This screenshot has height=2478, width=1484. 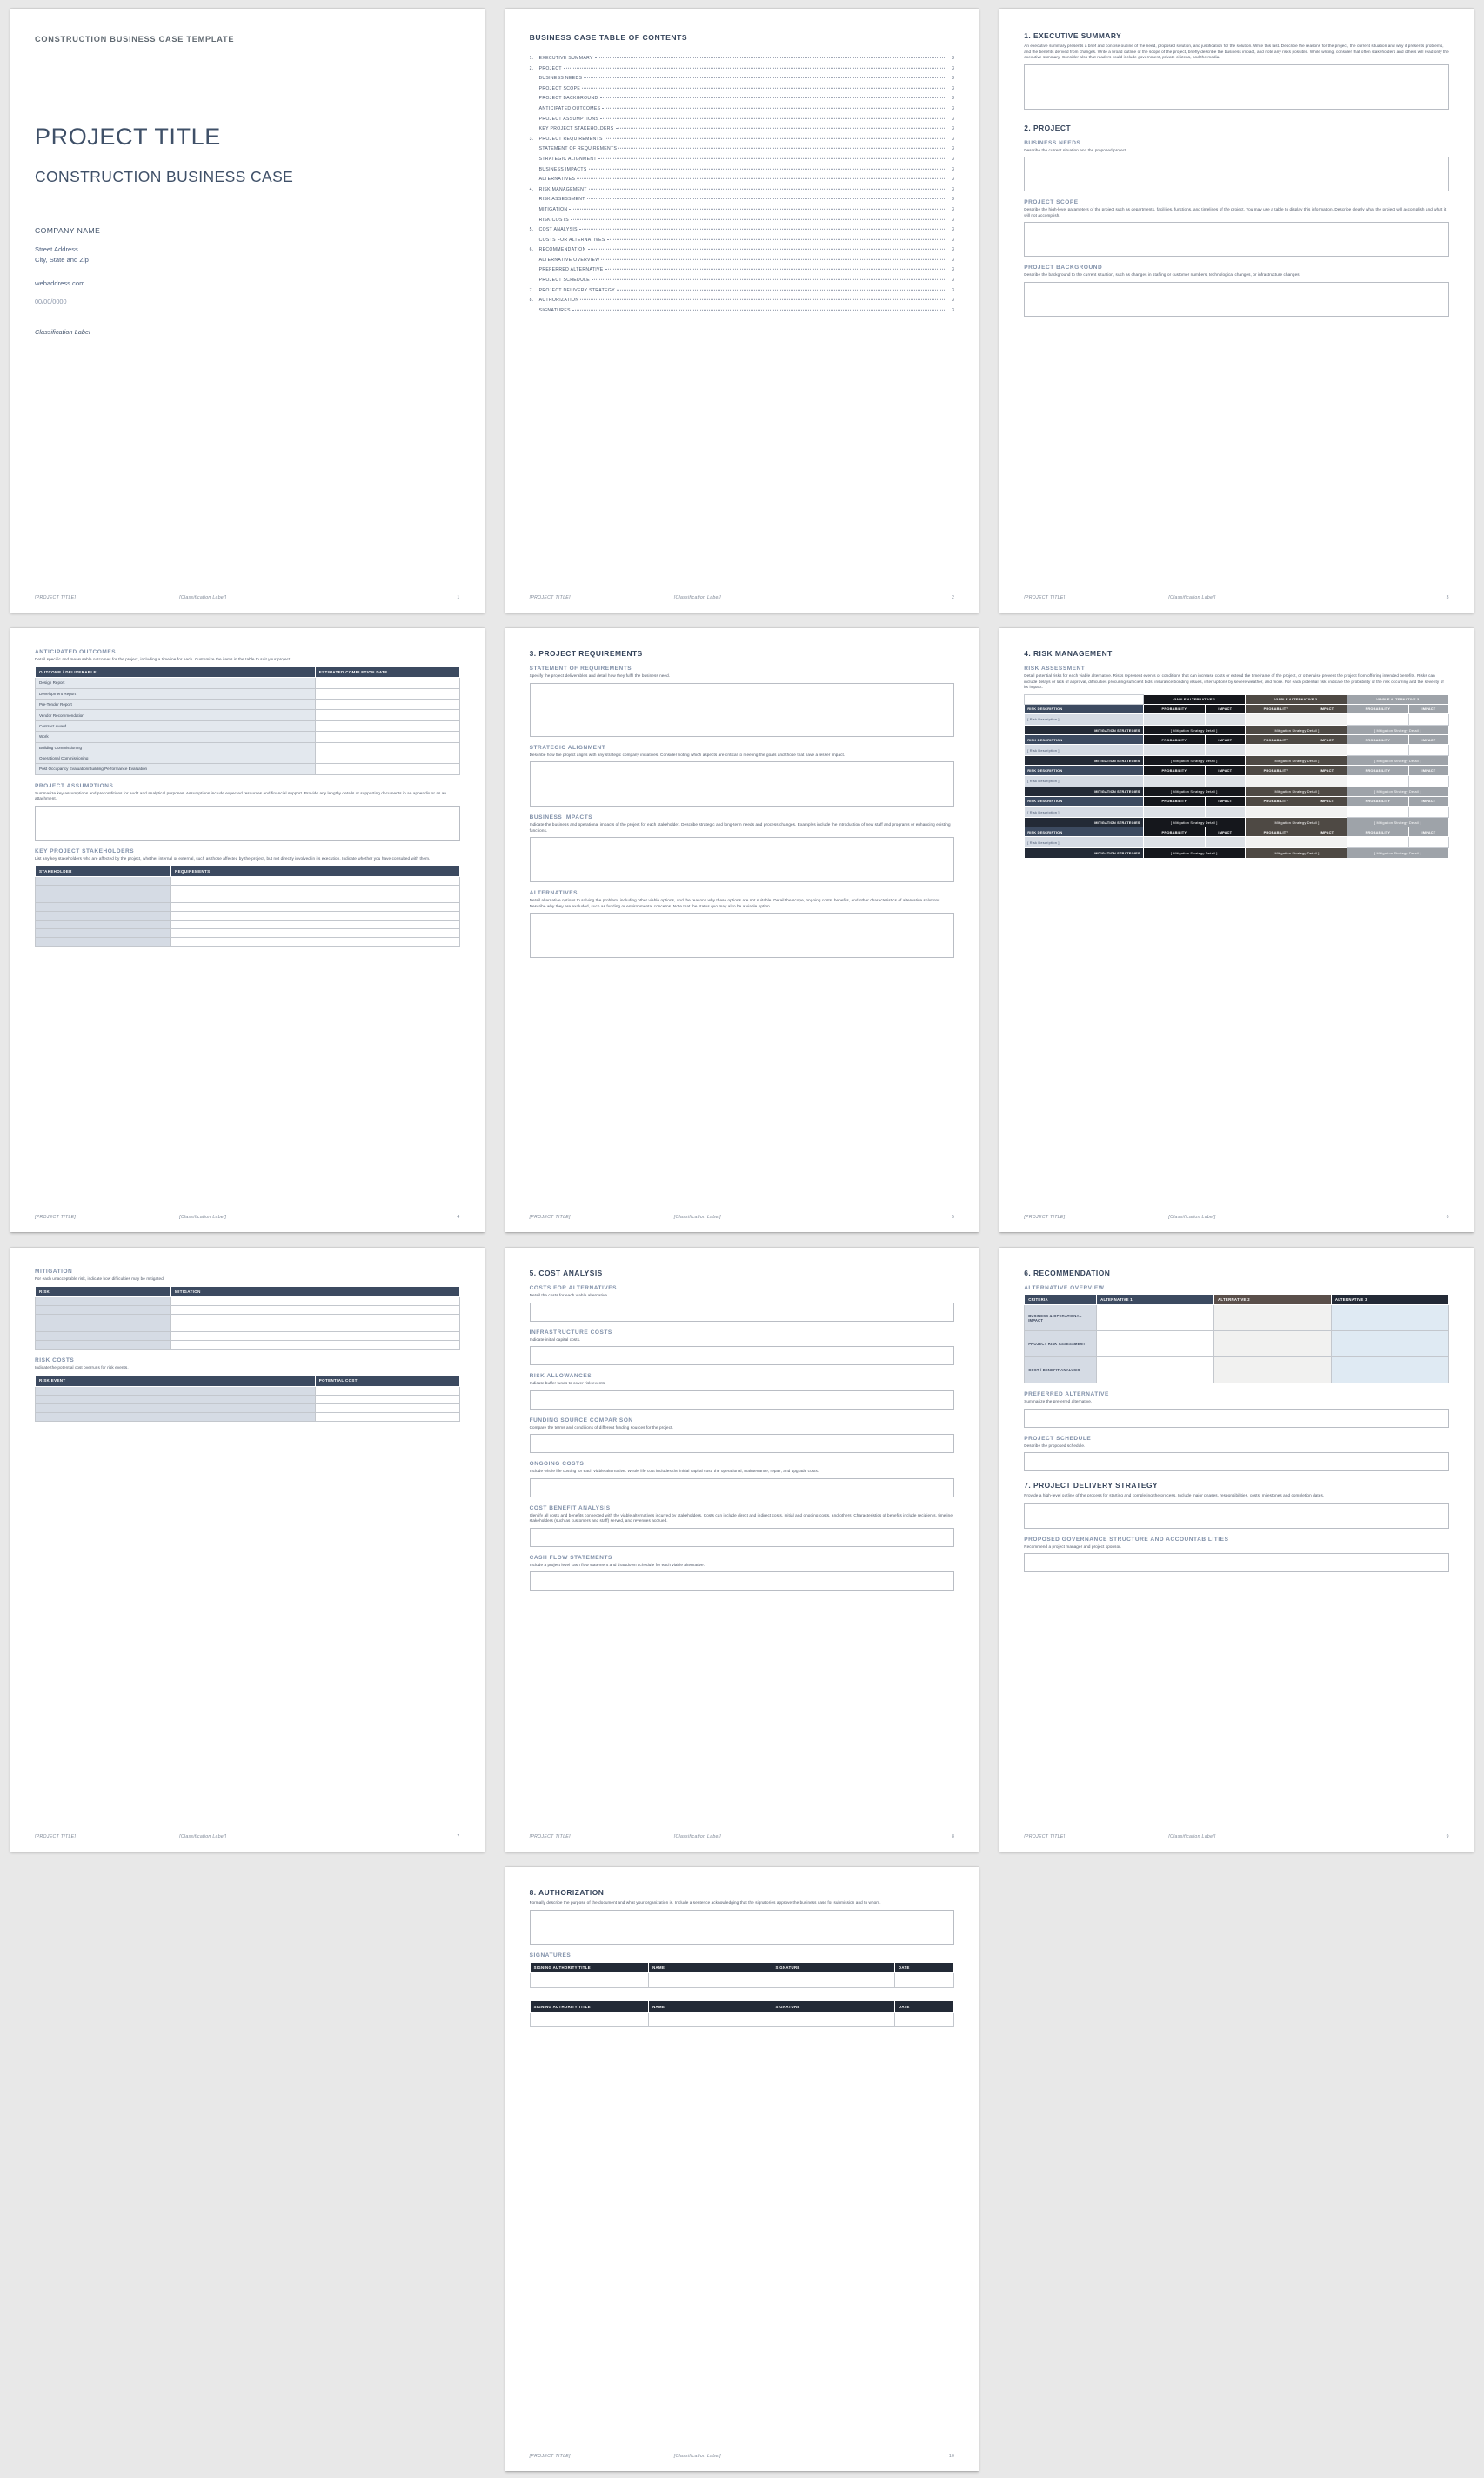 I want to click on authorization-input, so click(x=742, y=1927).